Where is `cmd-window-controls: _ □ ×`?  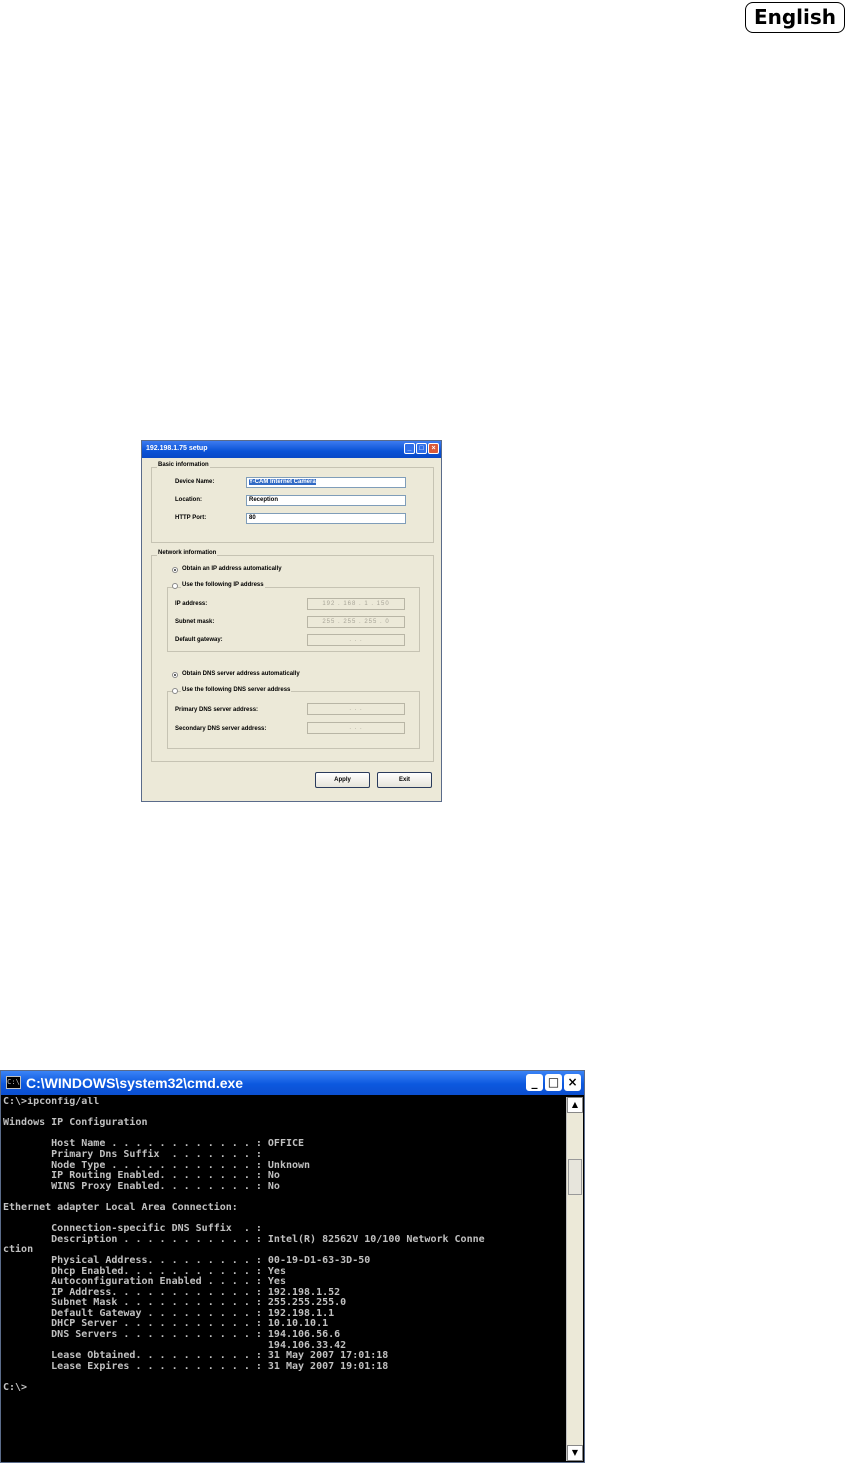
cmd-window-controls: _ □ × is located at coordinates (553, 1082).